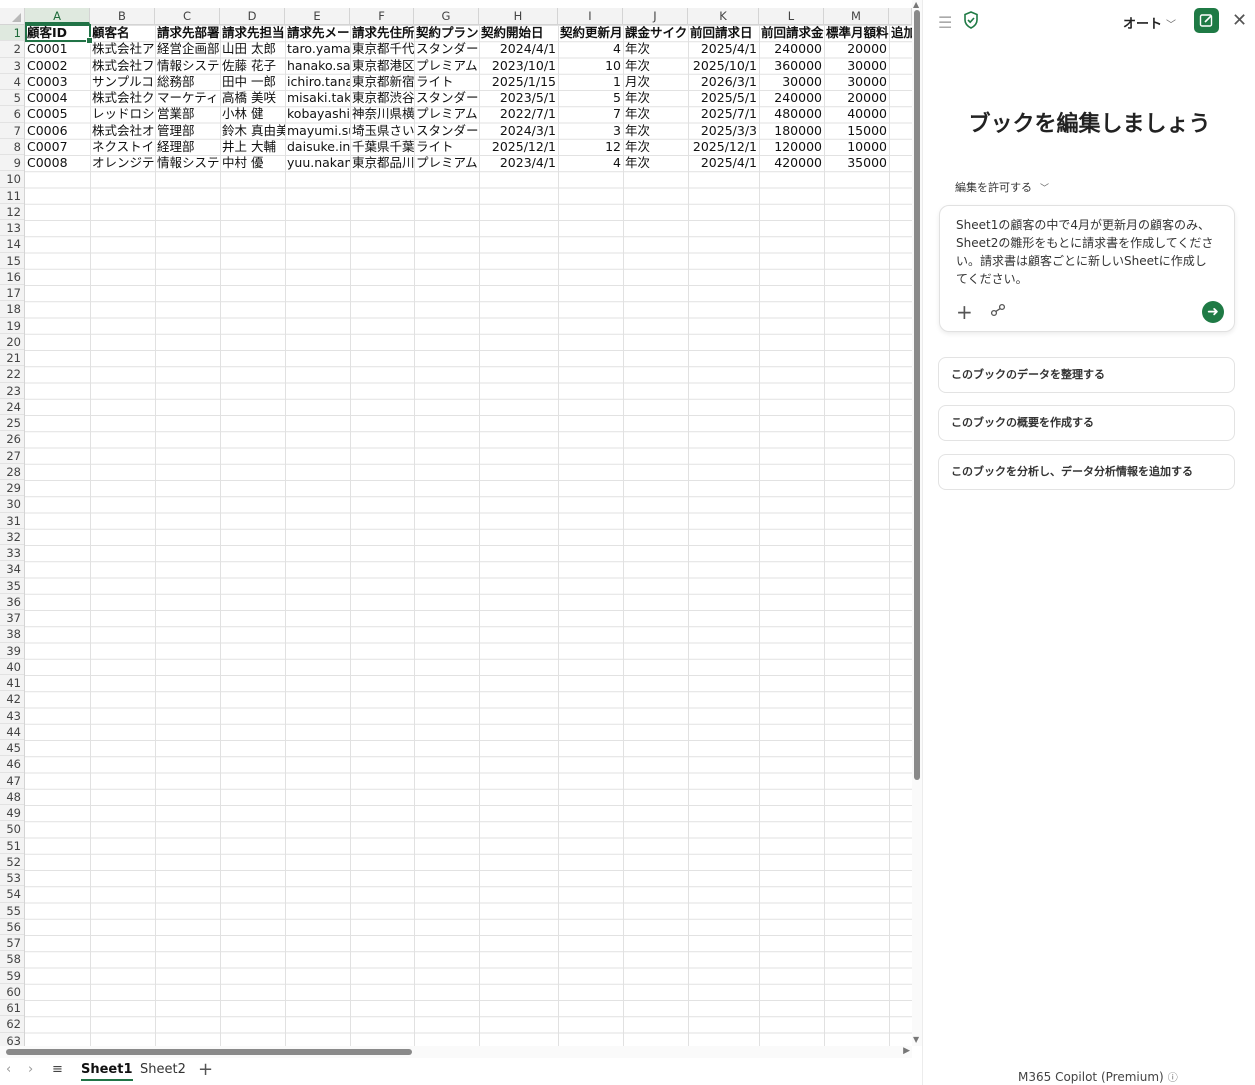 The width and height of the screenshot is (1255, 1085). I want to click on row-header-20: 20, so click(12, 342).